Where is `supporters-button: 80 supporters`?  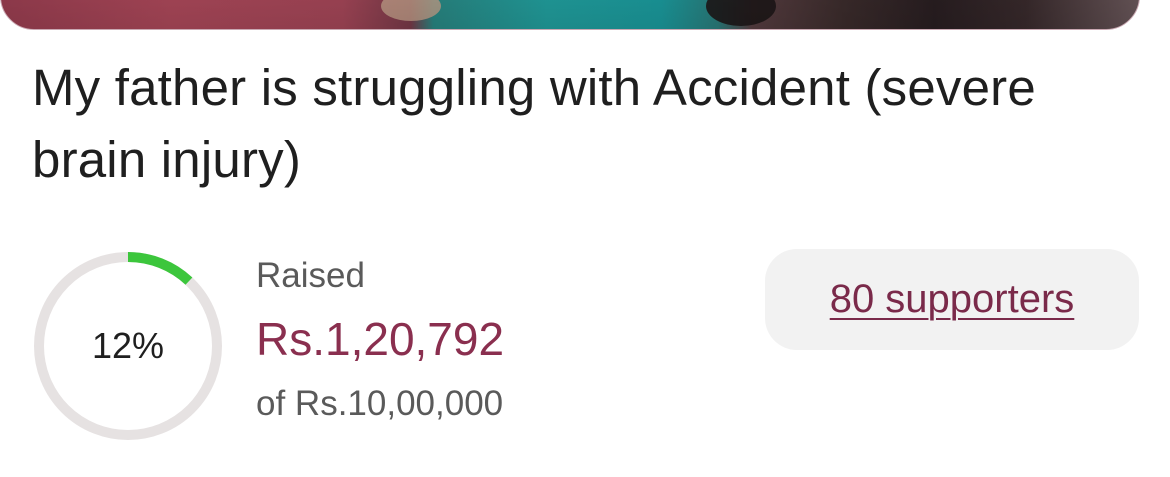
supporters-button: 80 supporters is located at coordinates (952, 299).